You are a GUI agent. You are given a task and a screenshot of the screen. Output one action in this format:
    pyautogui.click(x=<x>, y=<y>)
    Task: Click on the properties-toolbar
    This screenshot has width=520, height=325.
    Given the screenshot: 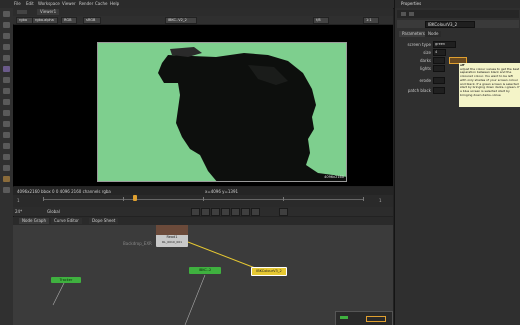 What is the action you would take?
    pyautogui.click(x=458, y=14)
    